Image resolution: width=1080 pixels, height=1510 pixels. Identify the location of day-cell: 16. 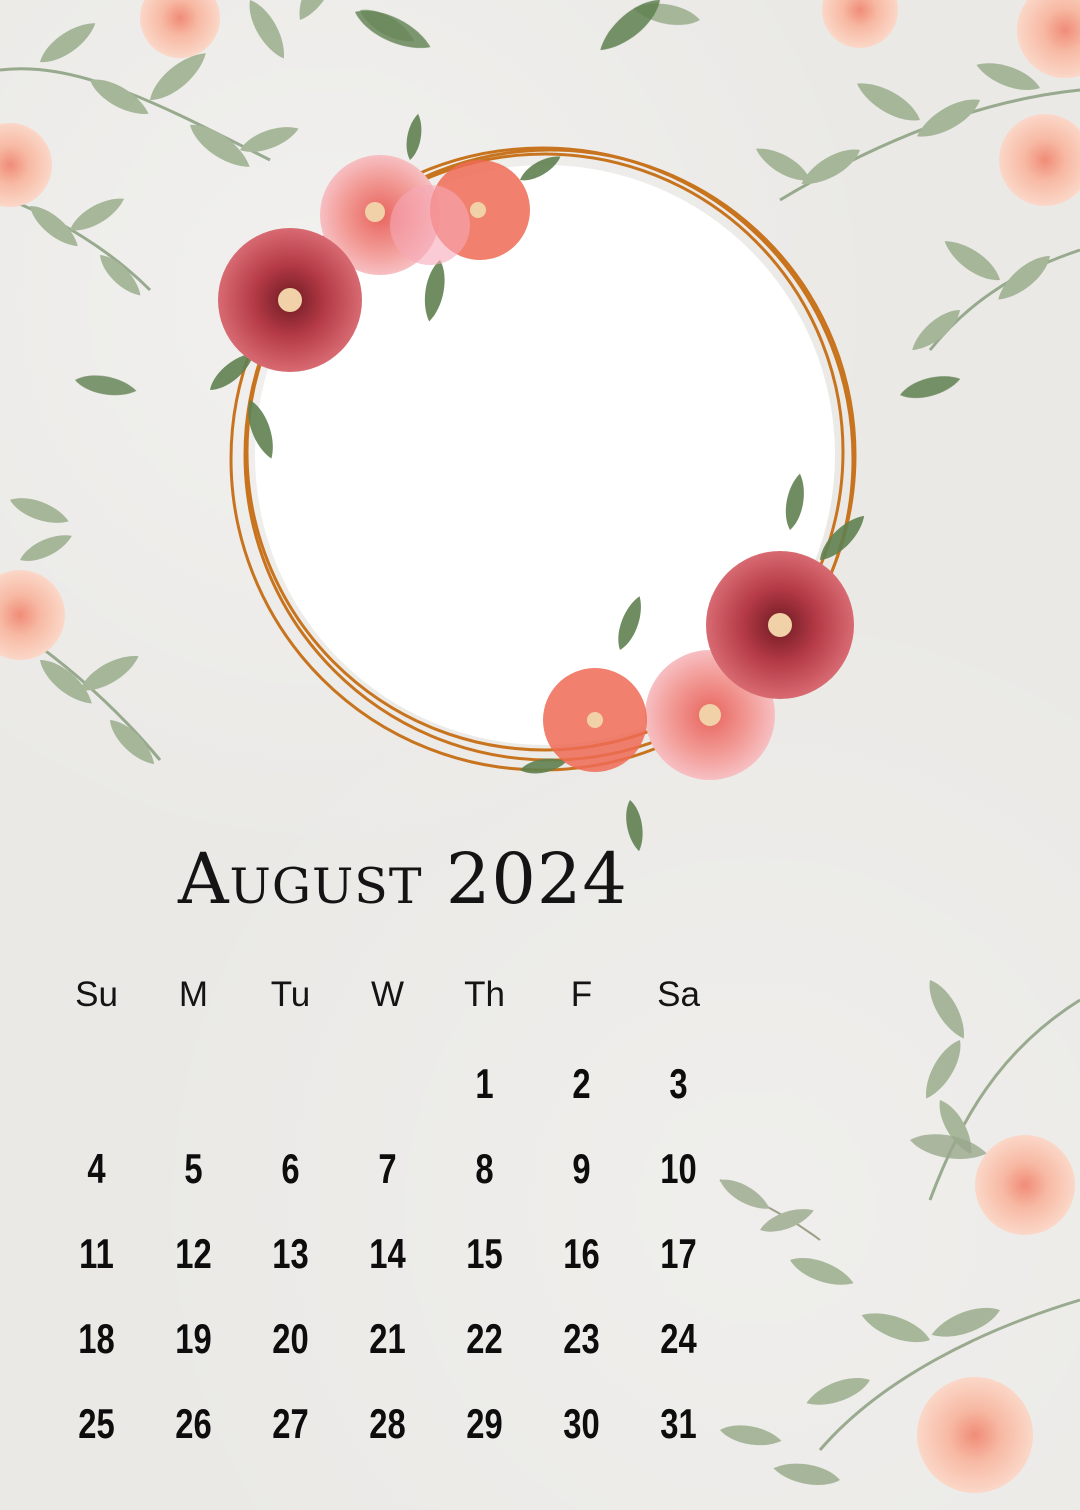
(581, 1253).